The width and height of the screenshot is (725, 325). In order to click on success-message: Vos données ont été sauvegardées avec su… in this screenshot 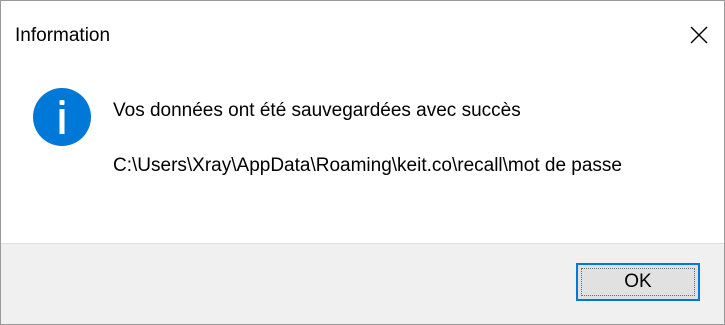, I will do `click(317, 110)`.